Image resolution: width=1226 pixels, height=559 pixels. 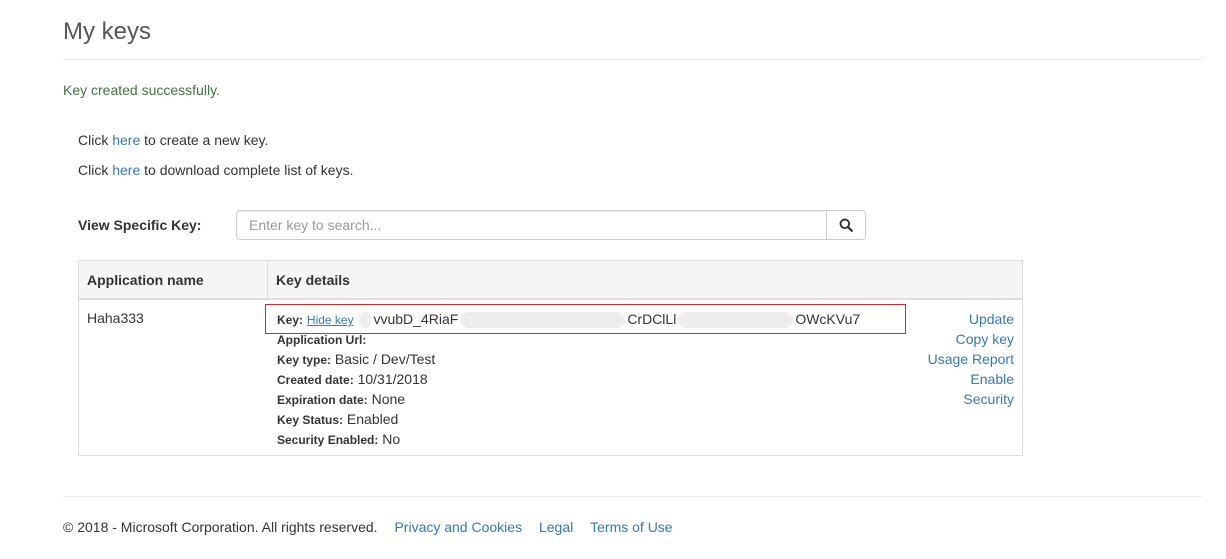 I want to click on footer-link-legal: Legal, so click(x=556, y=527).